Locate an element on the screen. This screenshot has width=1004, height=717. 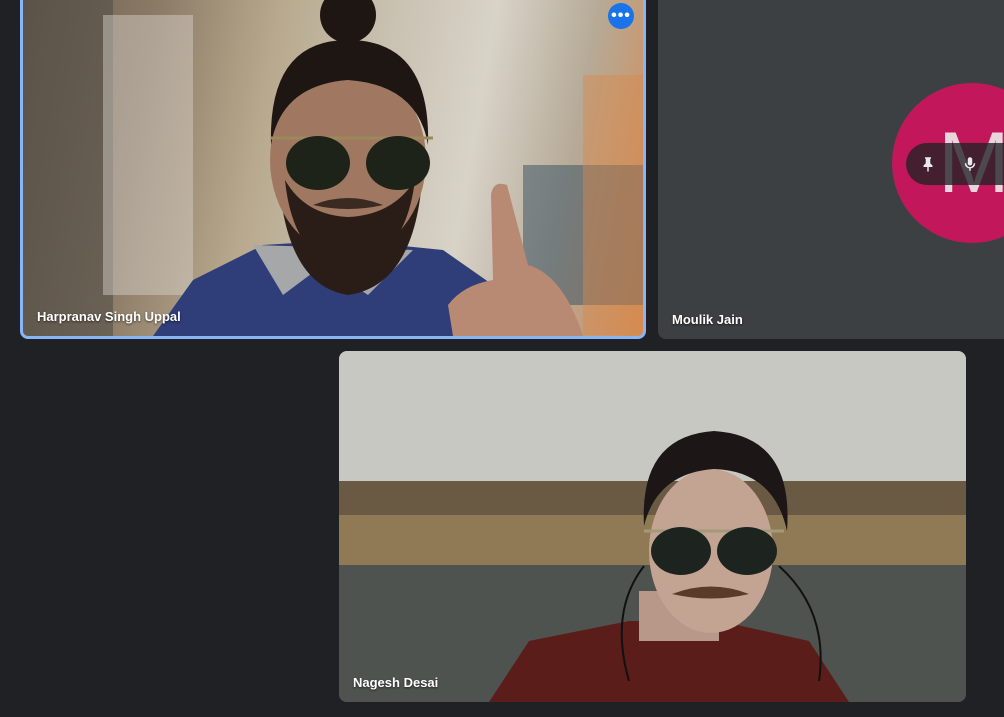
participant-name: Moulik Jain is located at coordinates (707, 319).